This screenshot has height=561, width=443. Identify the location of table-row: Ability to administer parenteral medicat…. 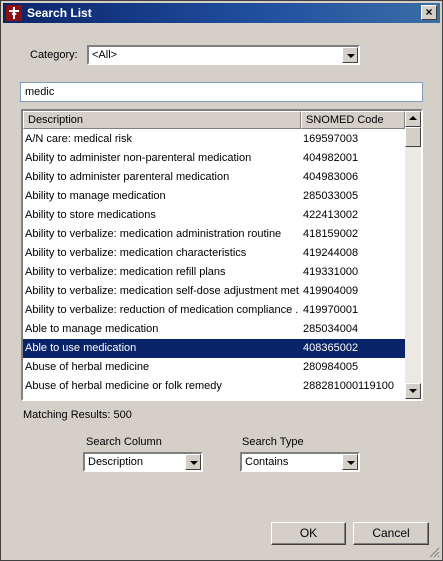
(214, 177).